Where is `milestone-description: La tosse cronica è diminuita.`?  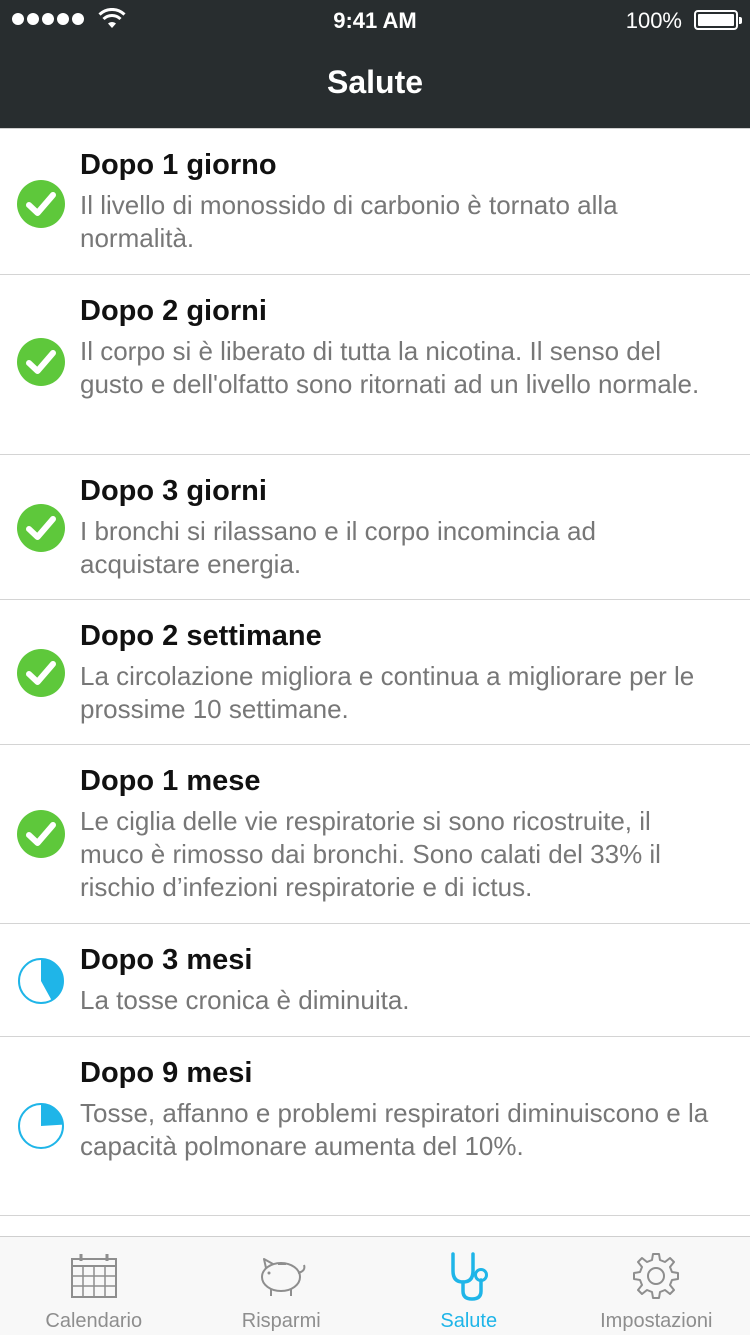
milestone-description: La tosse cronica è diminuita. is located at coordinates (400, 1000).